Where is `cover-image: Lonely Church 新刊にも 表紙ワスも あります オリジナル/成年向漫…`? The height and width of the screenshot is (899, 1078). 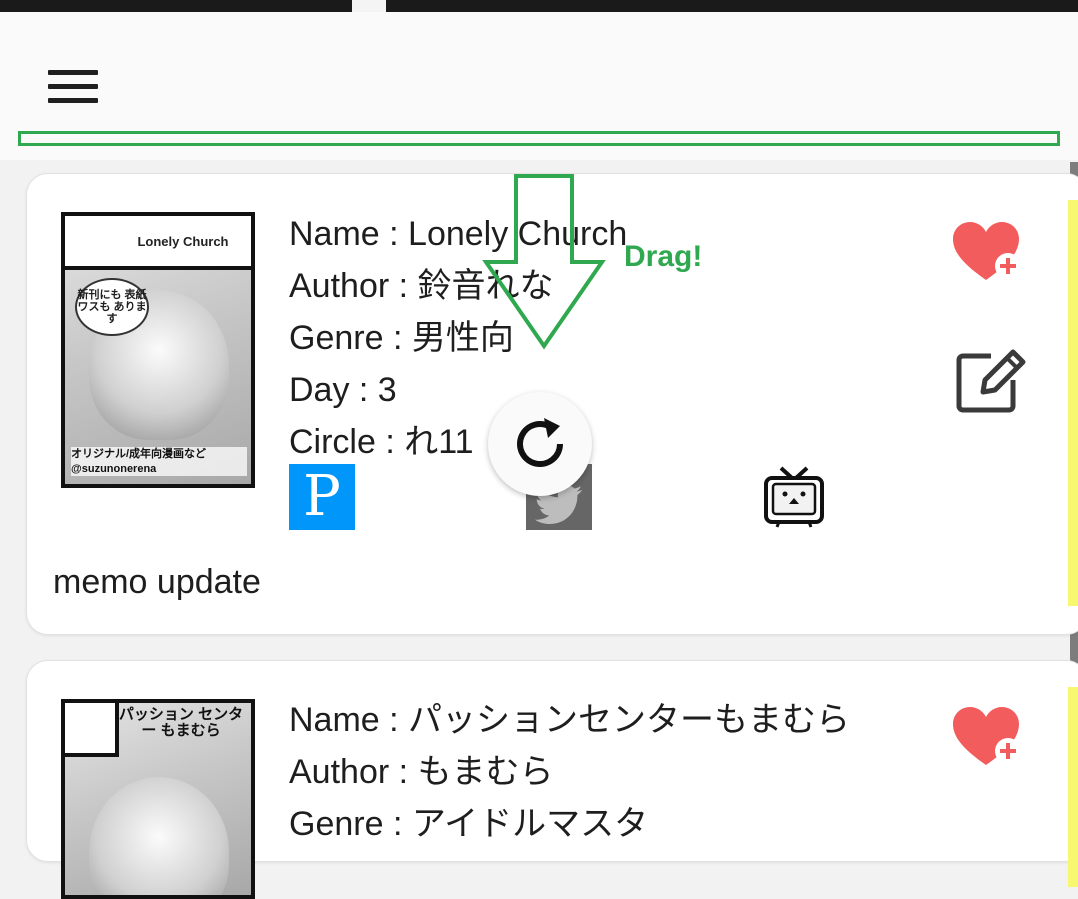 cover-image: Lonely Church 新刊にも 表紙ワスも あります オリジナル/成年向漫… is located at coordinates (158, 350).